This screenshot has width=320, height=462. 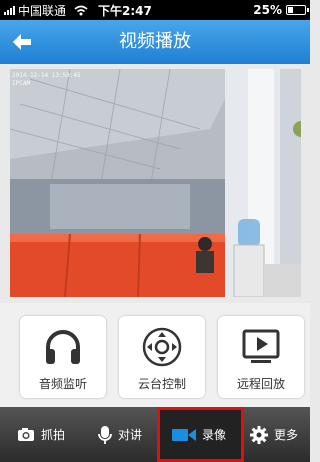 I want to click on snapshot-button: 抓拍, so click(x=52, y=434).